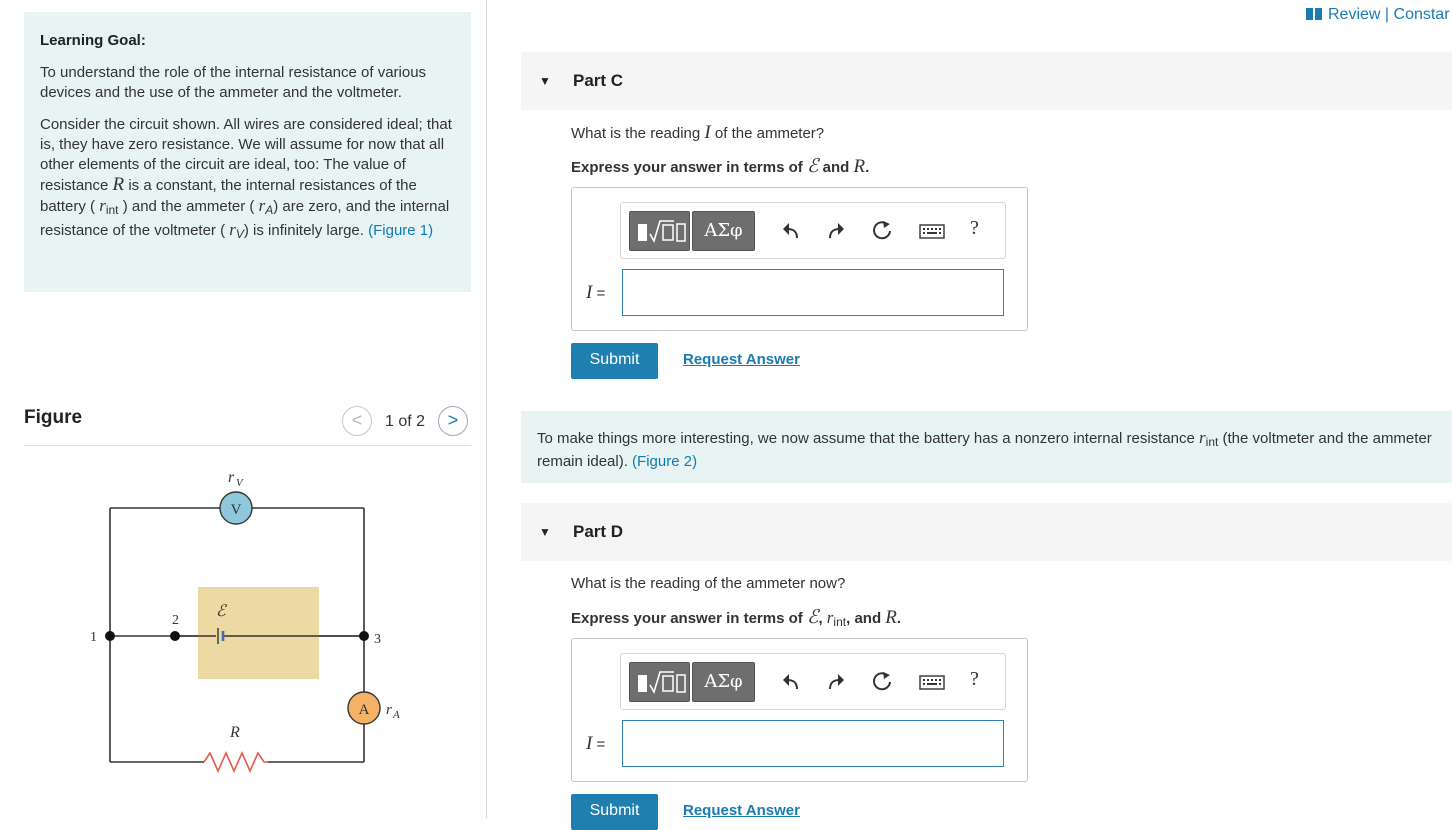  I want to click on rV-label: r, so click(231, 477).